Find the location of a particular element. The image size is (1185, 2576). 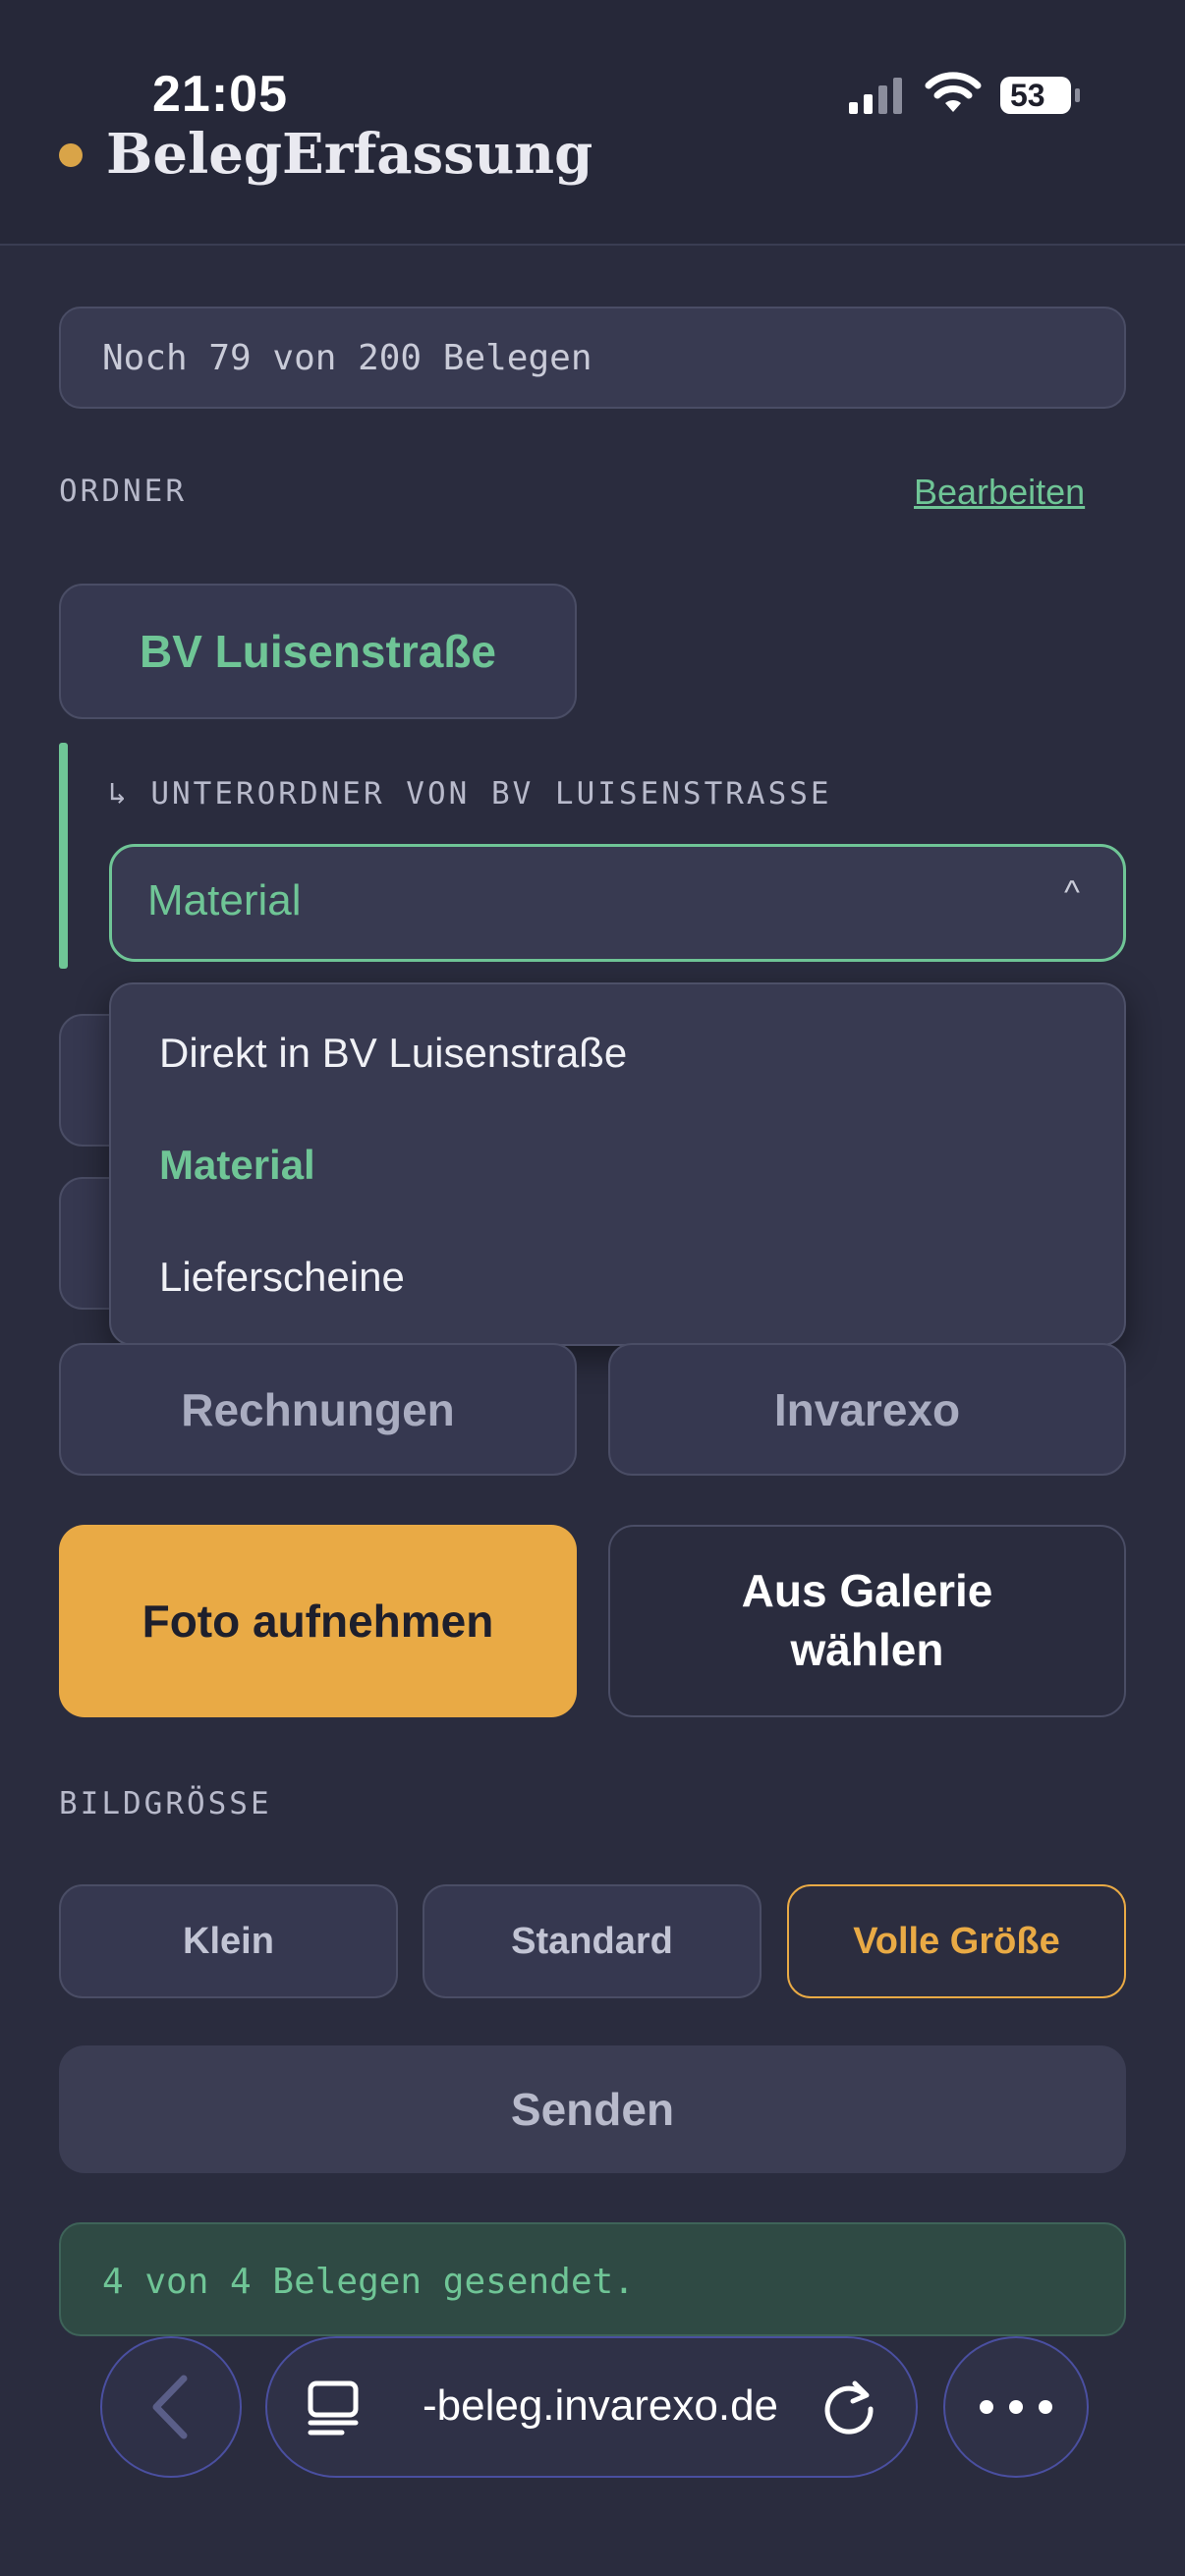

more-options-button is located at coordinates (1016, 2407).